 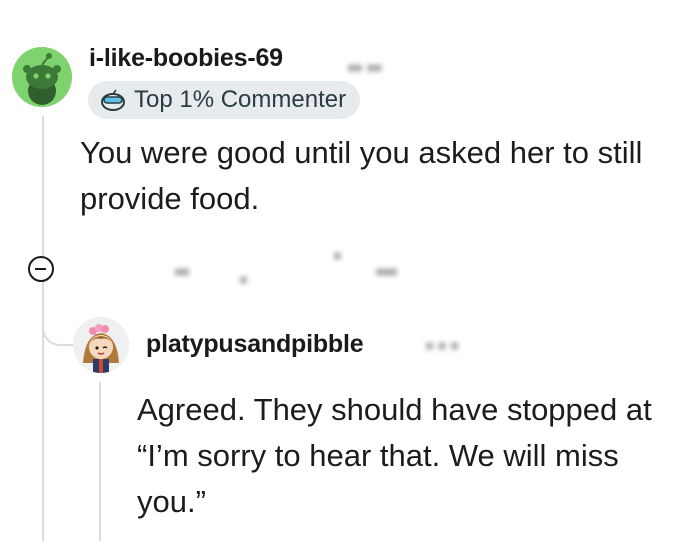 I want to click on comment-author: i-like-boobies-69, so click(x=186, y=58).